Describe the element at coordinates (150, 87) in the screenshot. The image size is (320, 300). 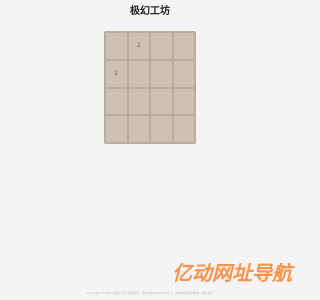
I see `game-board: 2 2` at that location.